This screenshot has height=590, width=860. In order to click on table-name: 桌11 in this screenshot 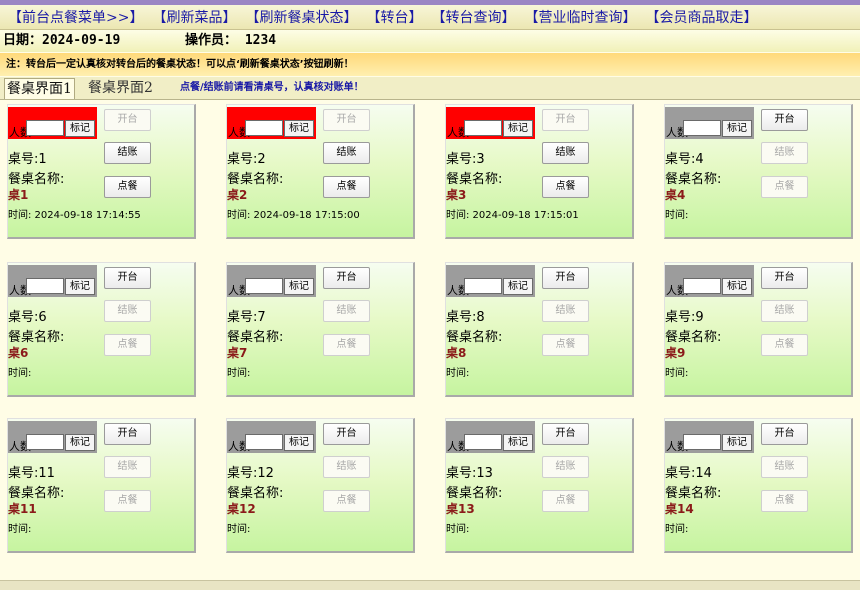, I will do `click(22, 509)`.